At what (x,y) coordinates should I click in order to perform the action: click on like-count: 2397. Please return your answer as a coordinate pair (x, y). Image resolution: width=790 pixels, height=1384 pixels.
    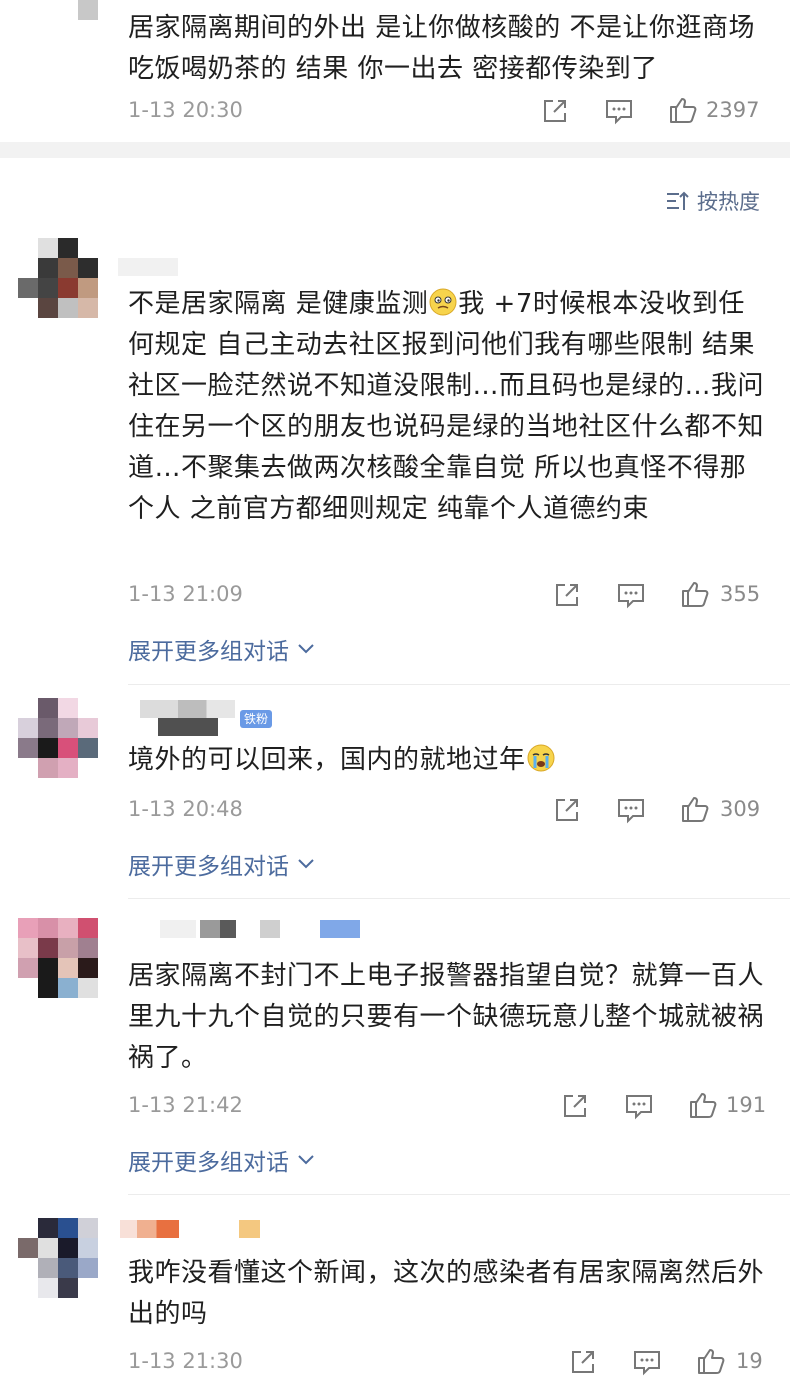
    Looking at the image, I should click on (733, 110).